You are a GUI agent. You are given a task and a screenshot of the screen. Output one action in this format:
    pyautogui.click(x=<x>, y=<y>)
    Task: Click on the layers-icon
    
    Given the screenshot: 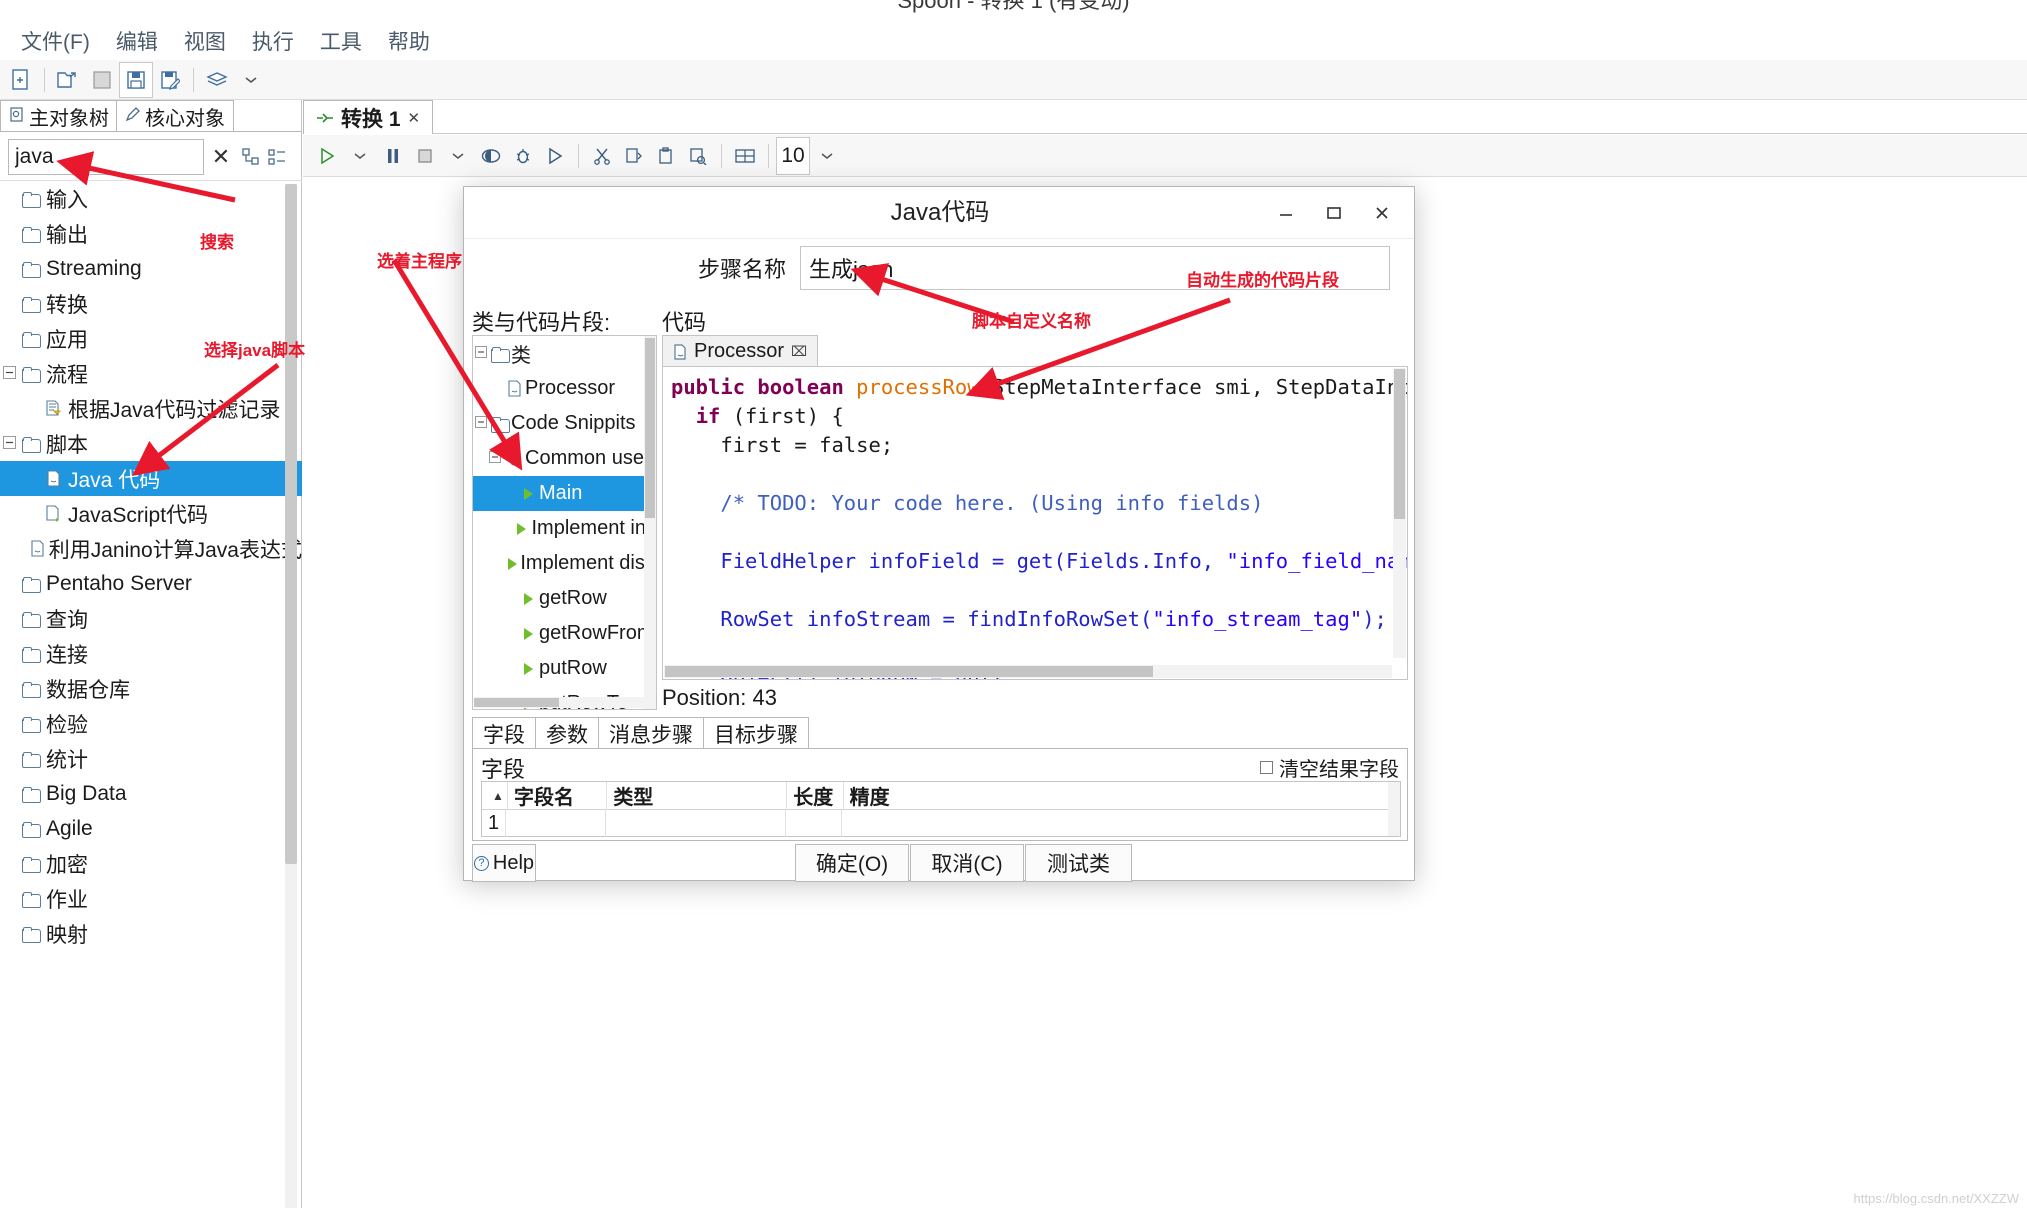 What is the action you would take?
    pyautogui.click(x=217, y=80)
    